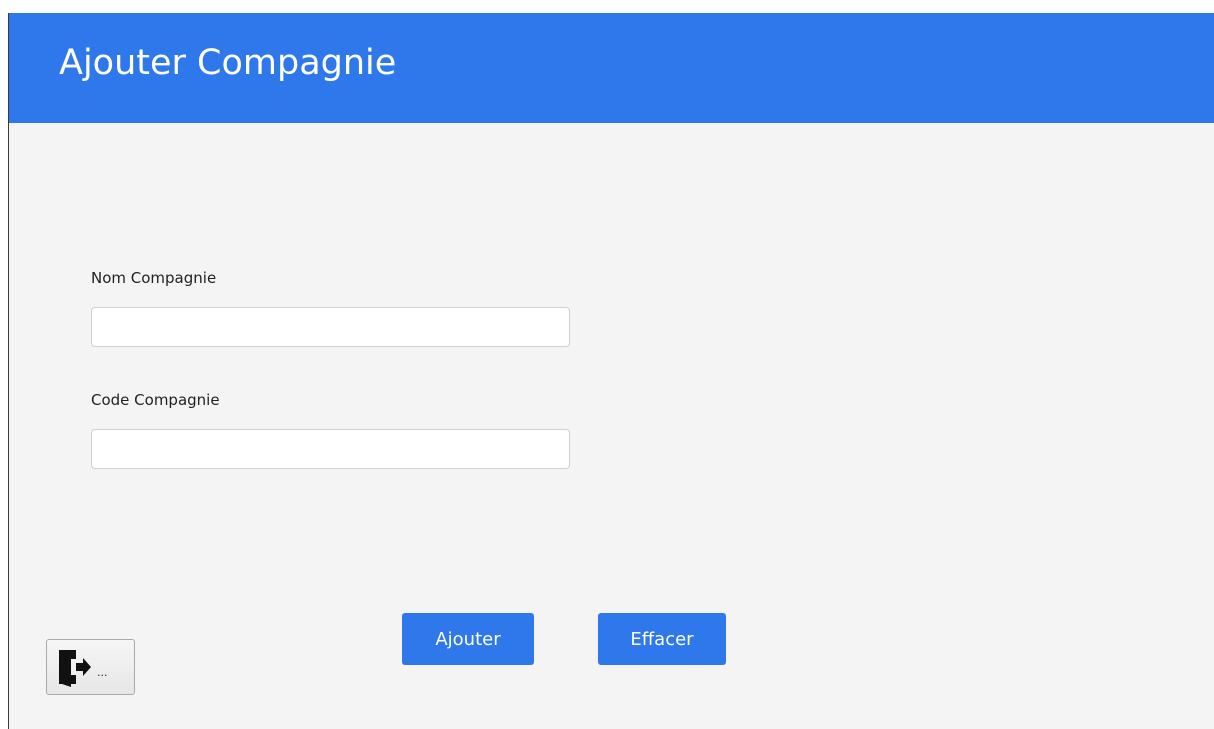 Image resolution: width=1214 pixels, height=729 pixels. What do you see at coordinates (330, 449) in the screenshot?
I see `code-compagnie-input` at bounding box center [330, 449].